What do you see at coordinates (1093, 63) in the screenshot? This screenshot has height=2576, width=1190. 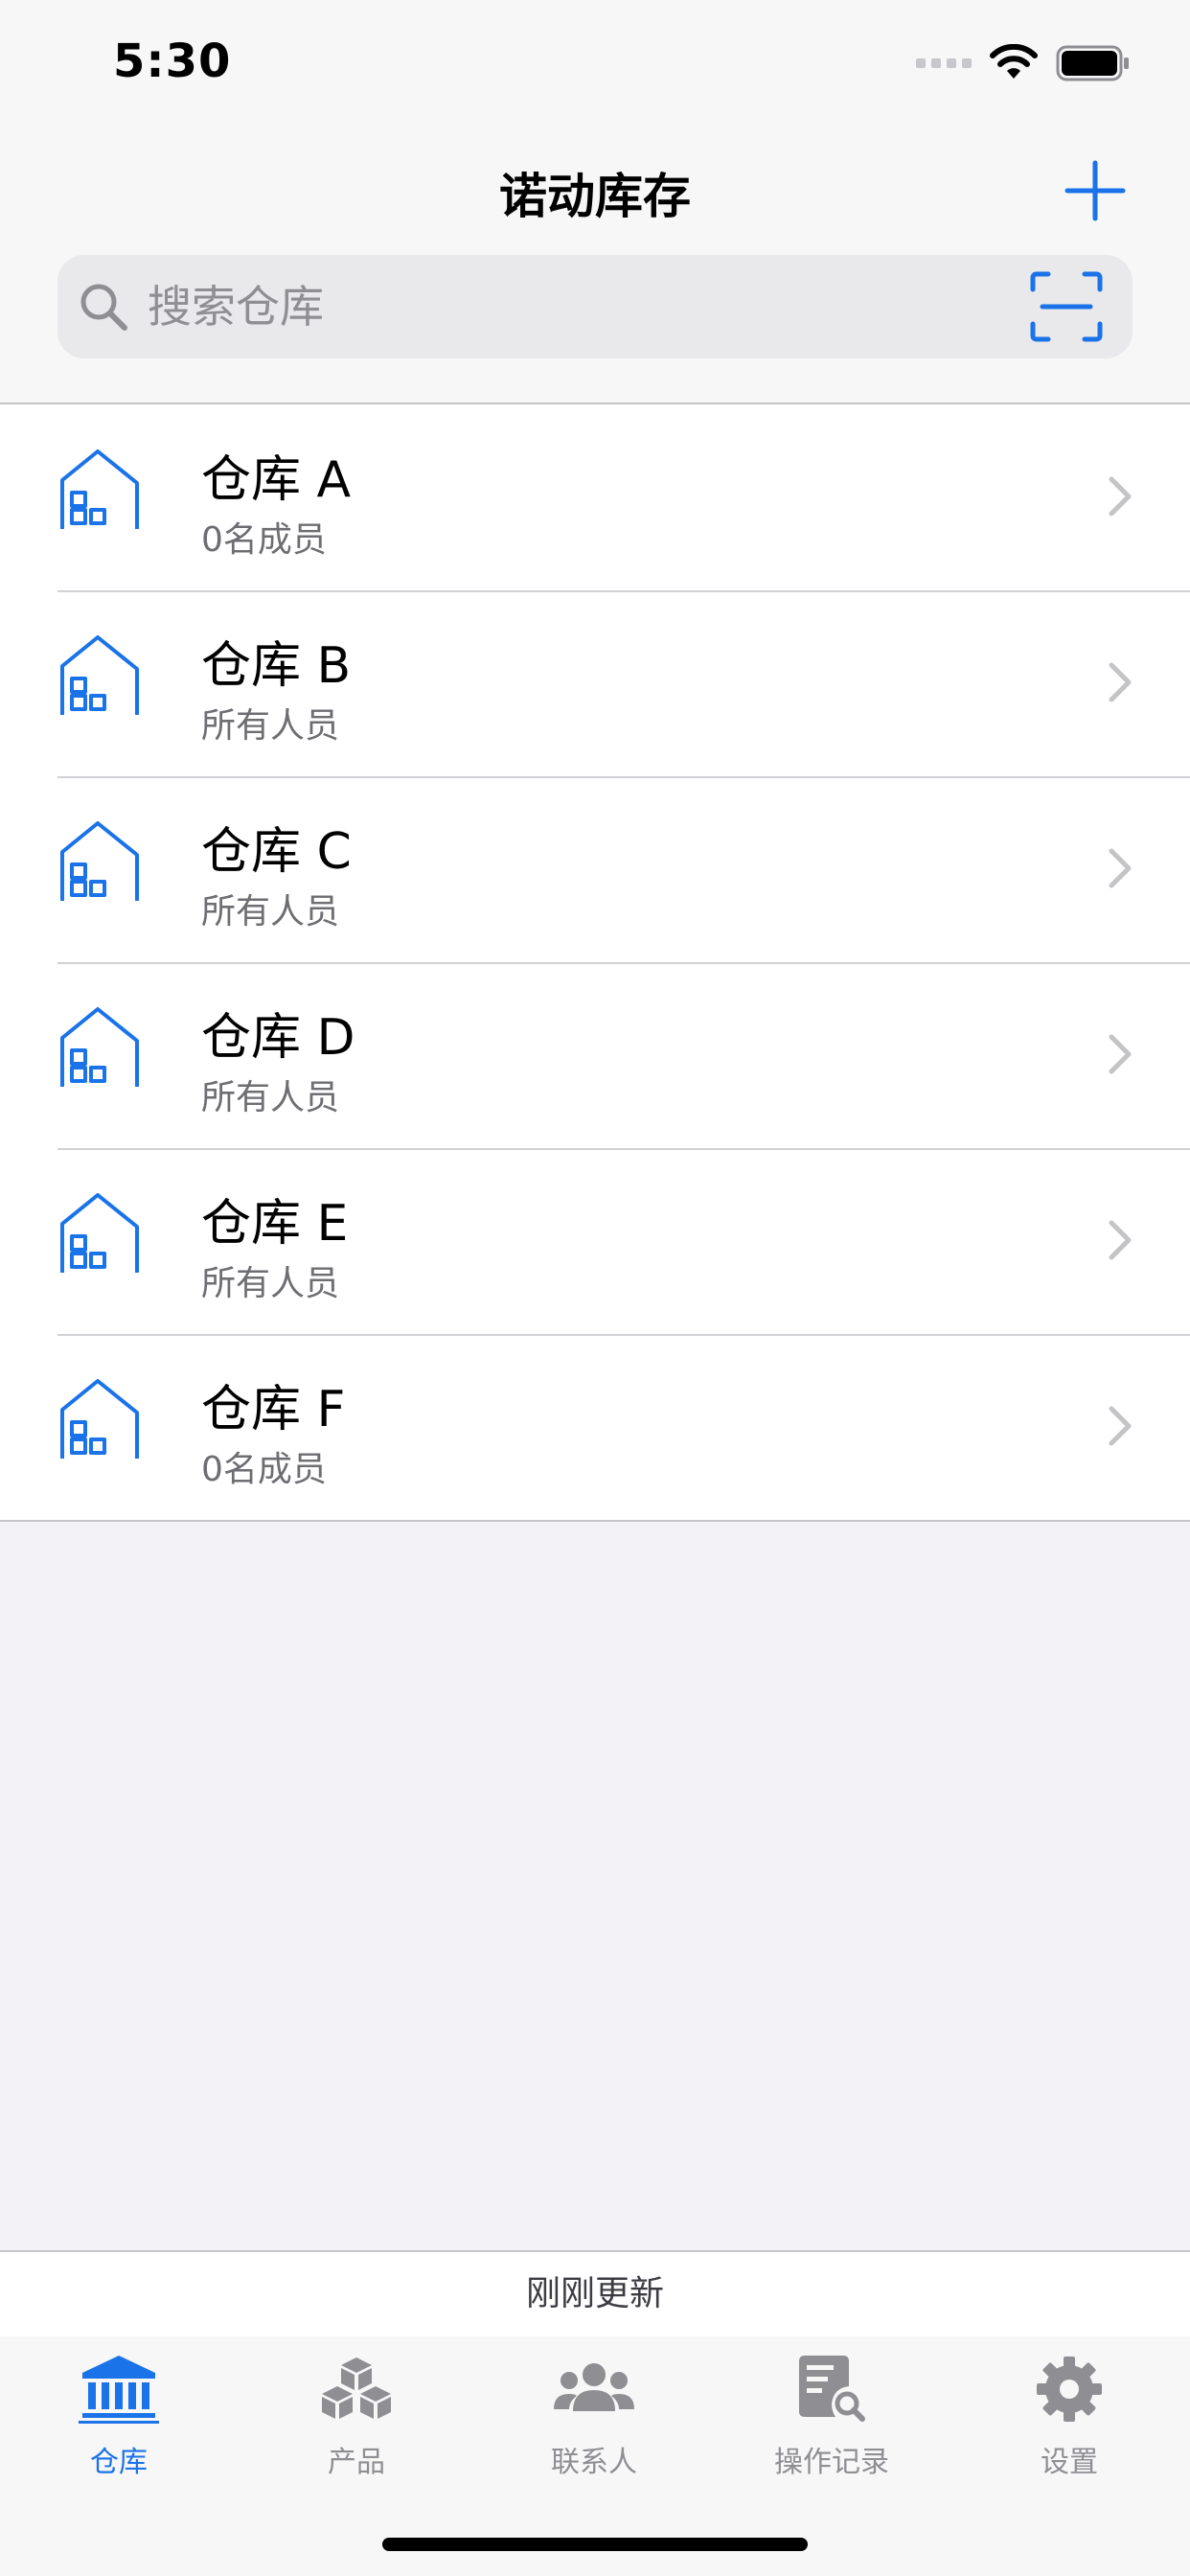 I see `battery-icon` at bounding box center [1093, 63].